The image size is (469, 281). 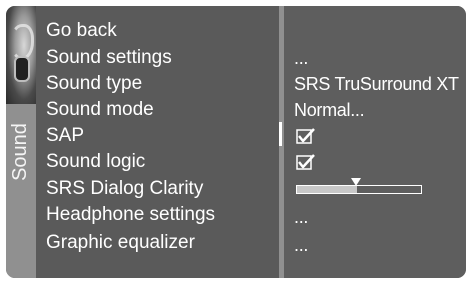 I want to click on headphones-photo-icon, so click(x=21, y=55).